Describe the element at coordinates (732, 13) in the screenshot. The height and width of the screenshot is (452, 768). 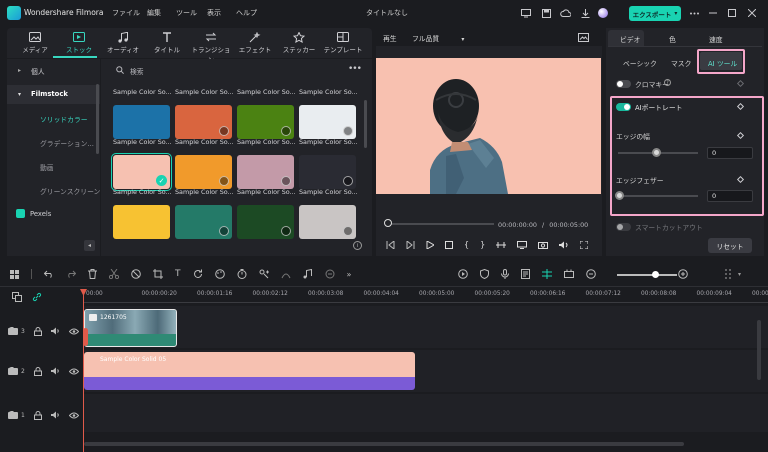
I see `maximize-icon` at that location.